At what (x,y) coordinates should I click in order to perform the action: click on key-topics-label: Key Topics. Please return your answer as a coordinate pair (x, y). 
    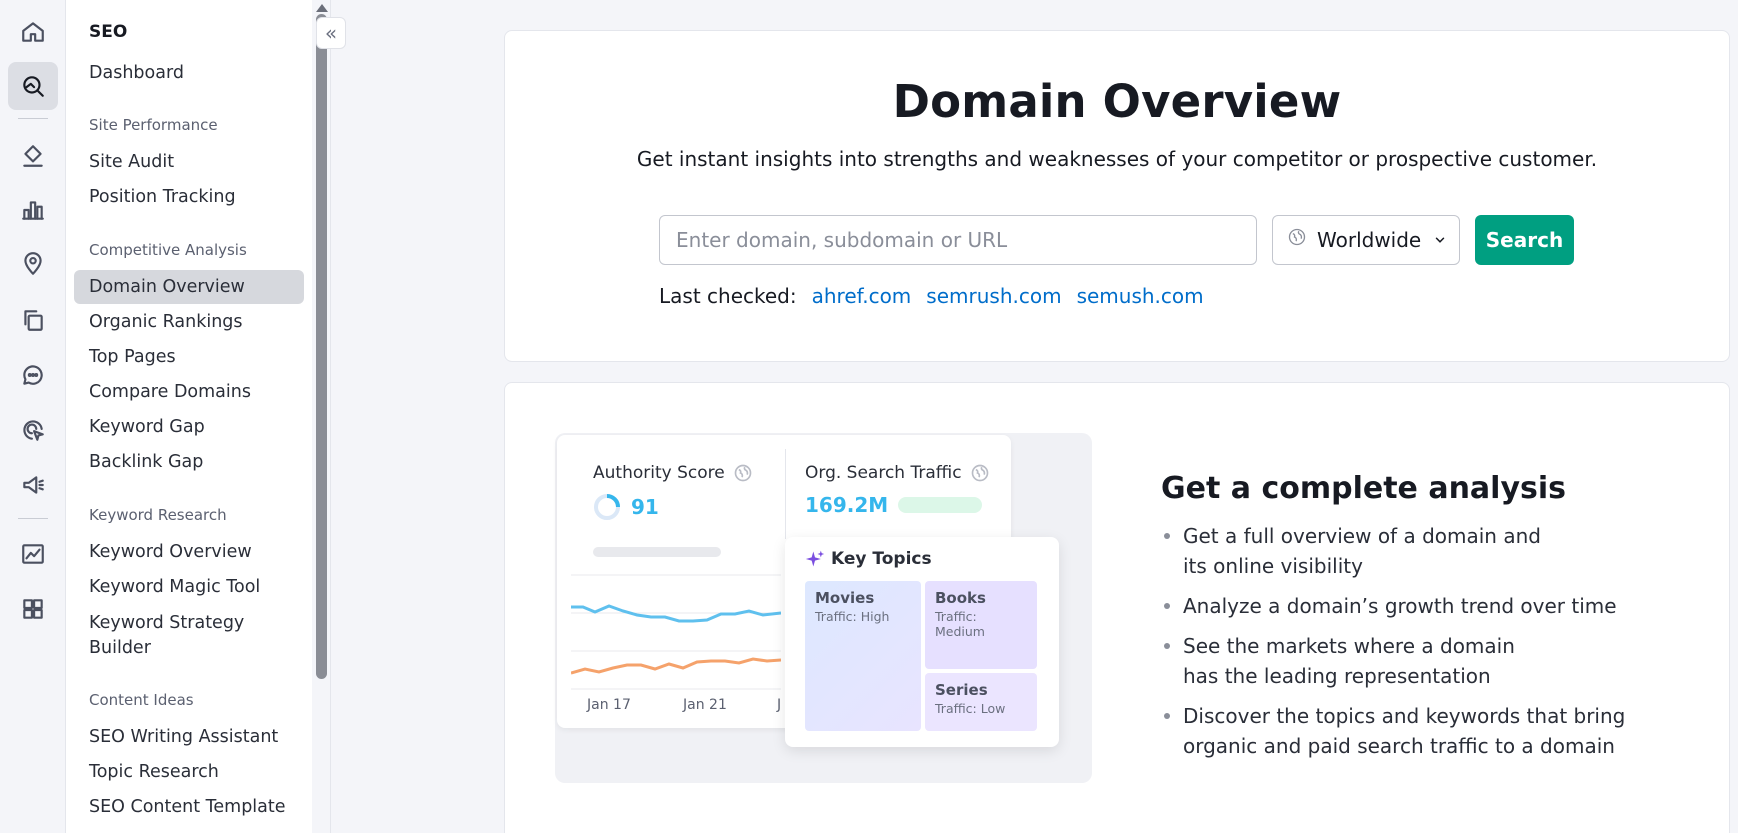
    Looking at the image, I should click on (868, 559).